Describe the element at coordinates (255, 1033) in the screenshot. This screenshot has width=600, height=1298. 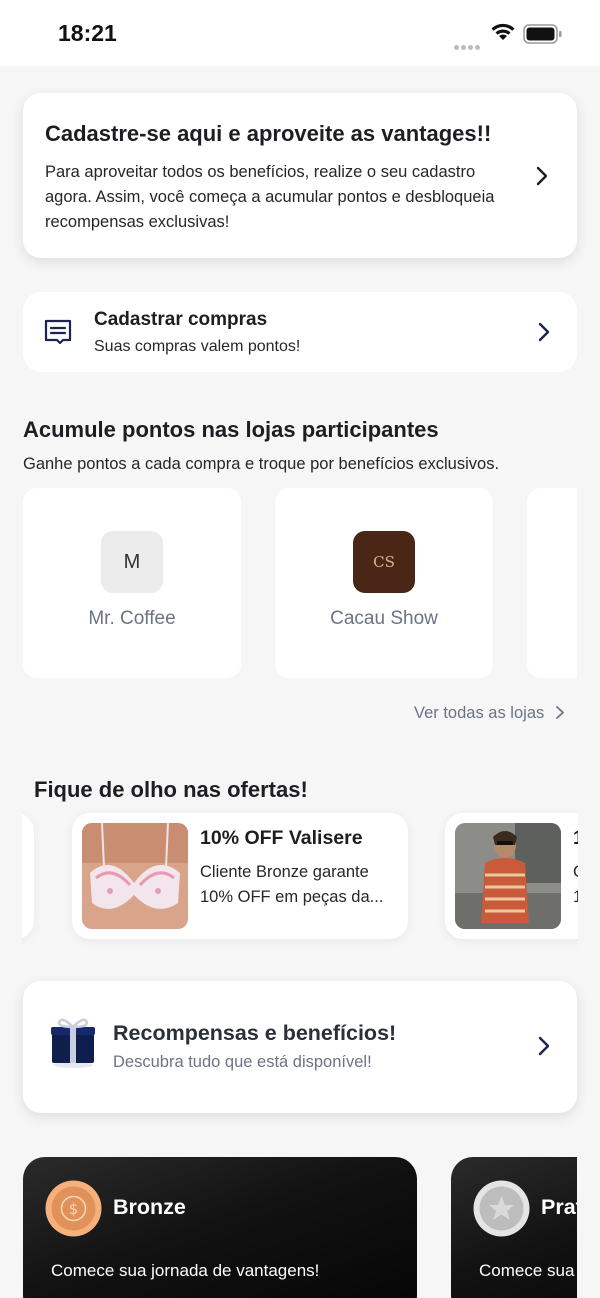
I see `rewards-title: Recompensas e benefícios!` at that location.